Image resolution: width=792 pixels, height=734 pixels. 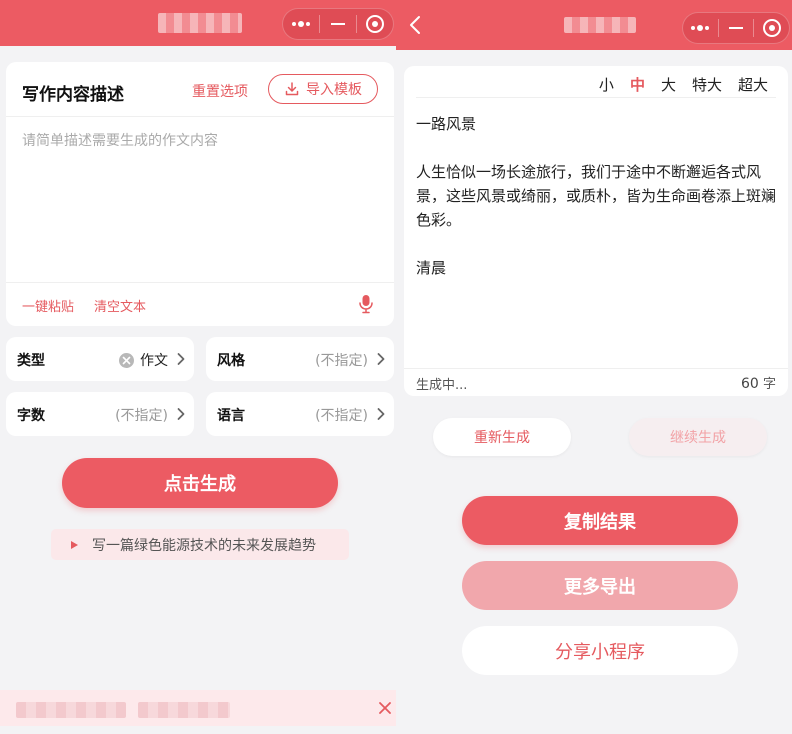 I want to click on regenerate-button: 重新生成, so click(x=502, y=437).